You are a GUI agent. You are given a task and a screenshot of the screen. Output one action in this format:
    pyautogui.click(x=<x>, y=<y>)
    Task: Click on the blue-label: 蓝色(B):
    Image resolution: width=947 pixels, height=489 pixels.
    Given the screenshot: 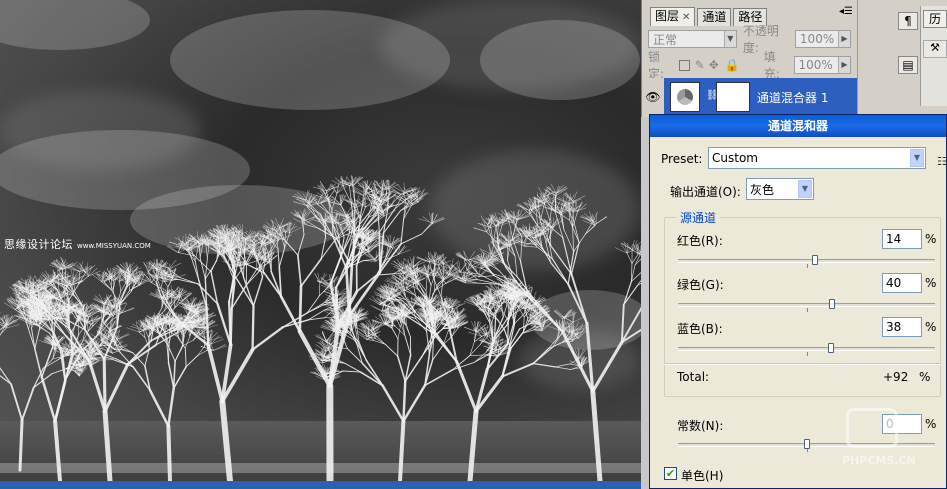 What is the action you would take?
    pyautogui.click(x=700, y=329)
    